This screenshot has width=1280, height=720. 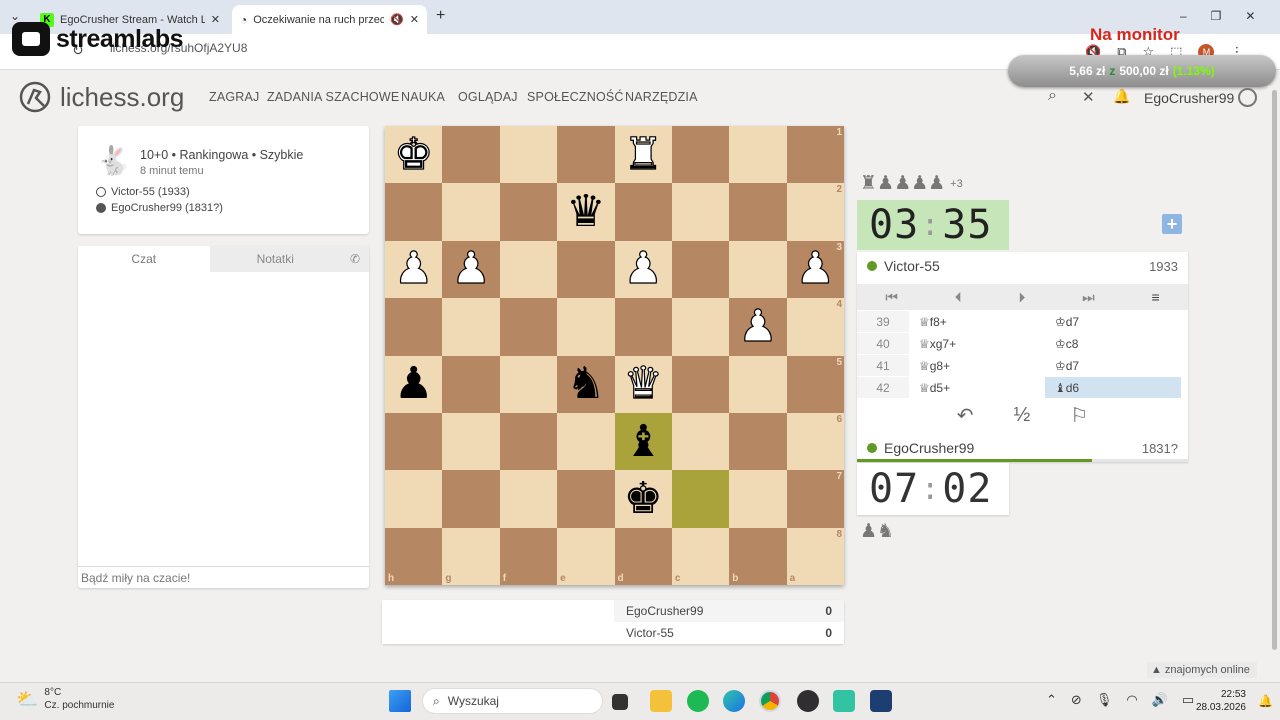 I want to click on square-g4, so click(x=471, y=327).